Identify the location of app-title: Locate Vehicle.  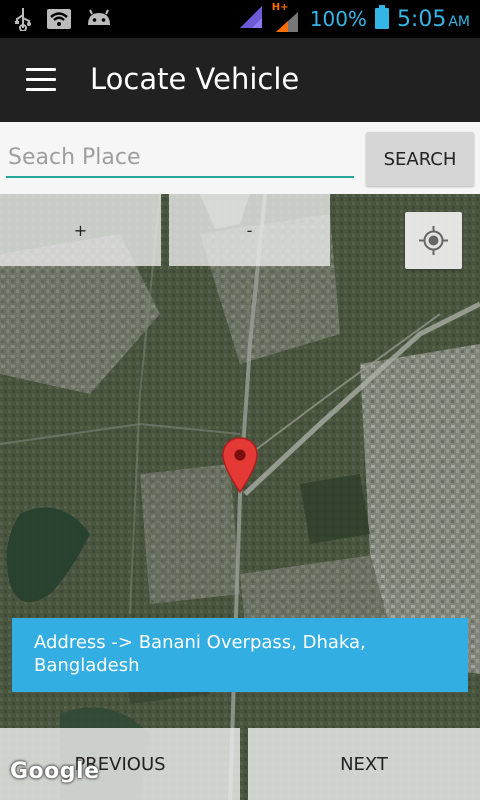
(195, 79).